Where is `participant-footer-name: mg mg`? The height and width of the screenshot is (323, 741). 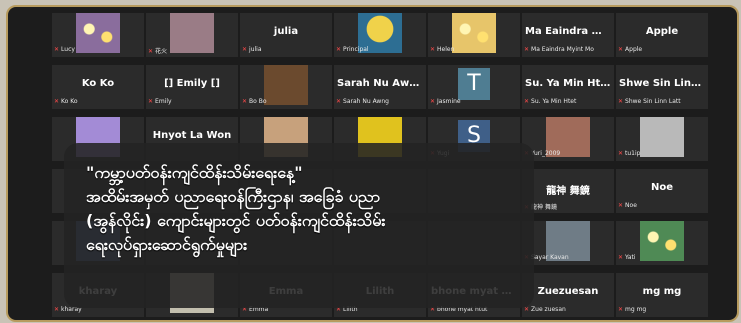 participant-footer-name: mg mg is located at coordinates (636, 309).